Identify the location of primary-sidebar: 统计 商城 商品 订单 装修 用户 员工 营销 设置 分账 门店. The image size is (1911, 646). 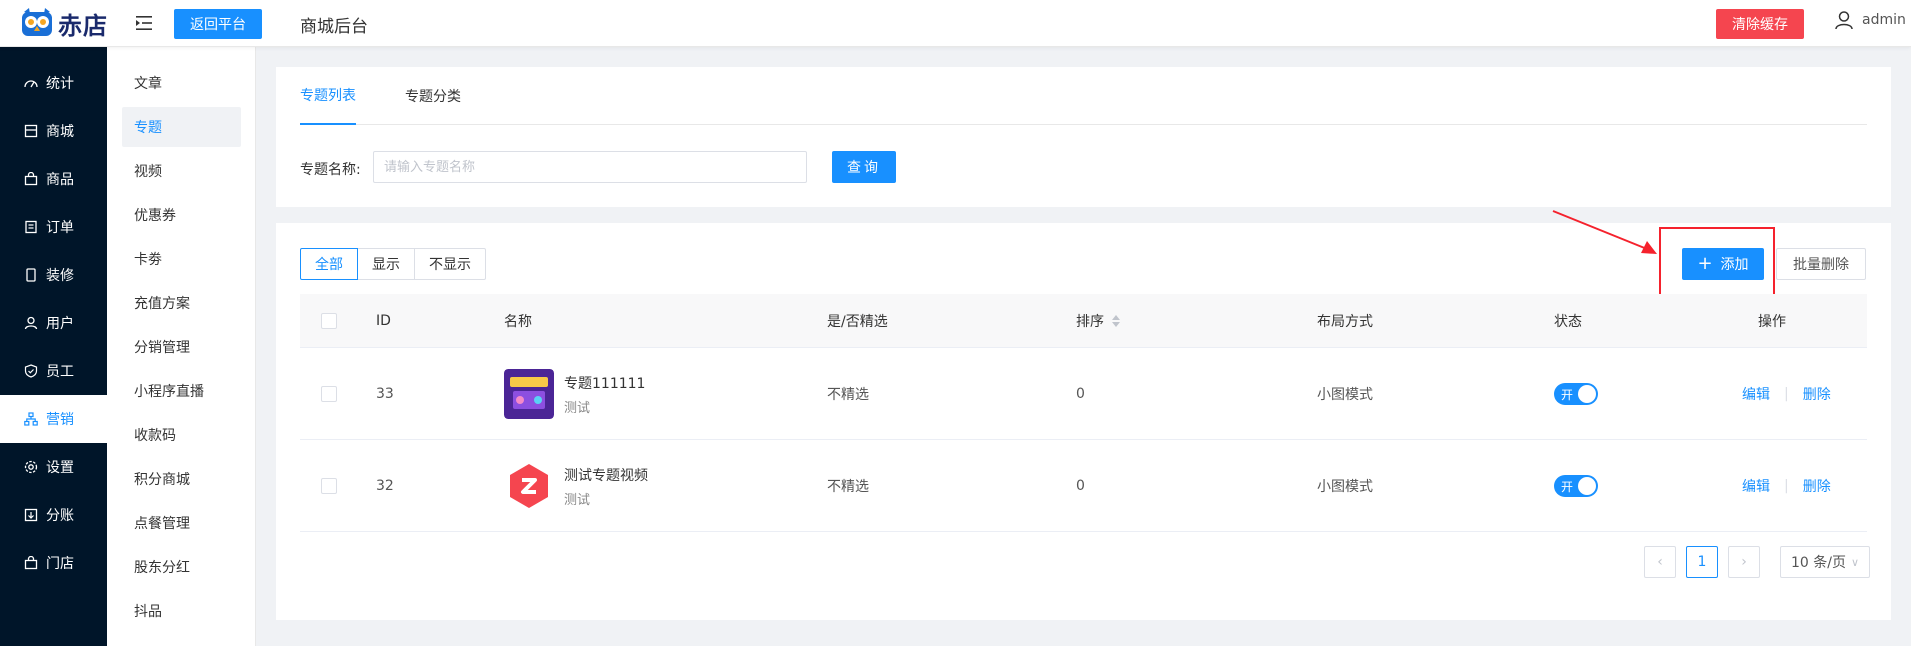
(53, 346).